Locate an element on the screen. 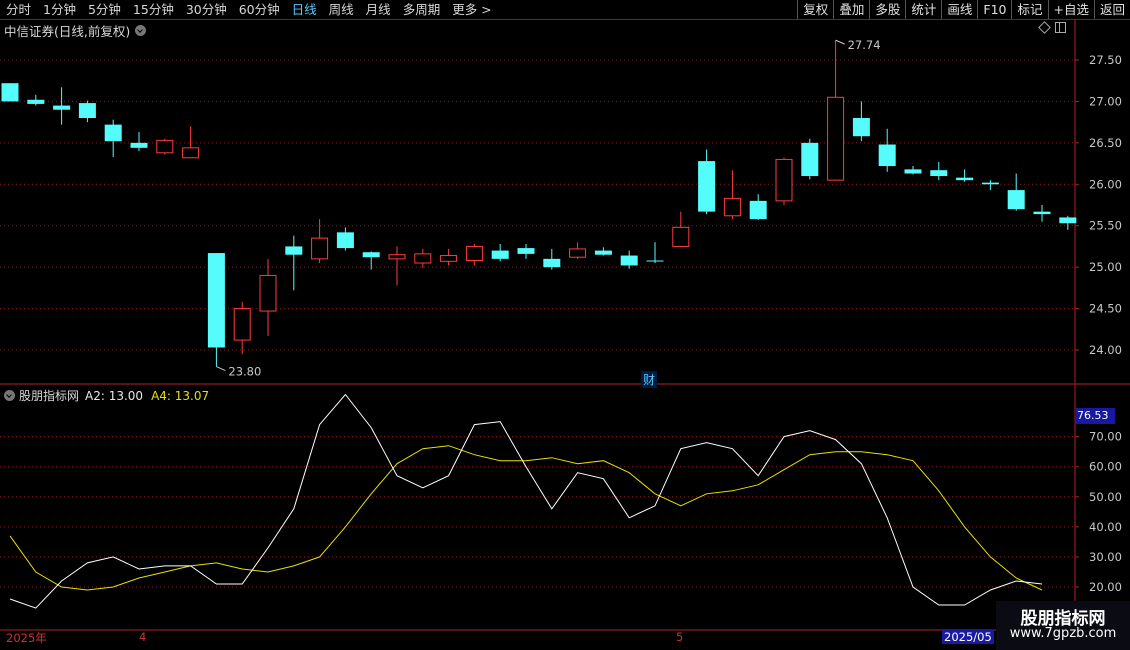 Image resolution: width=1130 pixels, height=650 pixels. price-tick-label: 27.00 is located at coordinates (1105, 101).